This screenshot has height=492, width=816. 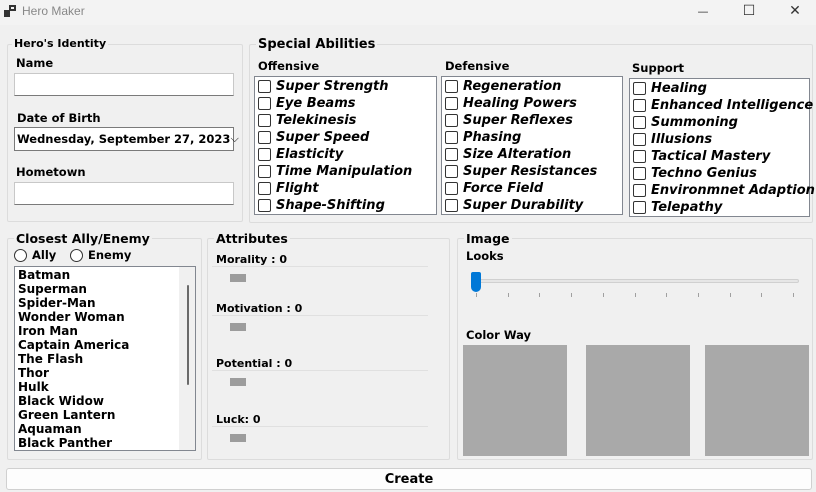 What do you see at coordinates (719, 207) in the screenshot?
I see `support-checkbox-item: Telepathy` at bounding box center [719, 207].